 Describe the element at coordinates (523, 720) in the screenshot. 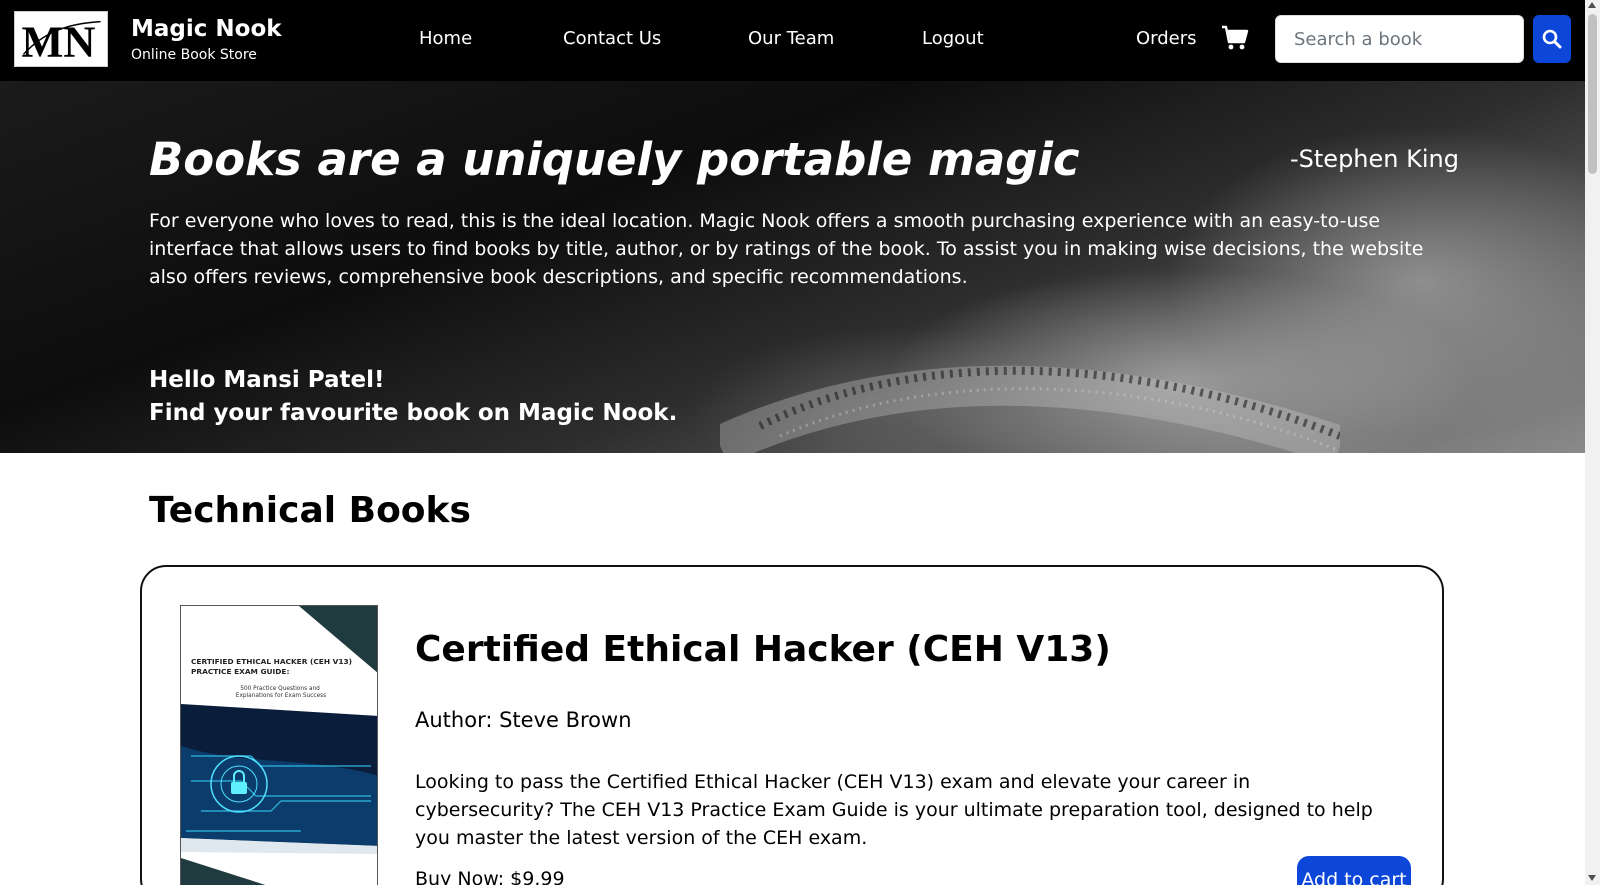

I see `book-author: Author: Steve Brown` at that location.